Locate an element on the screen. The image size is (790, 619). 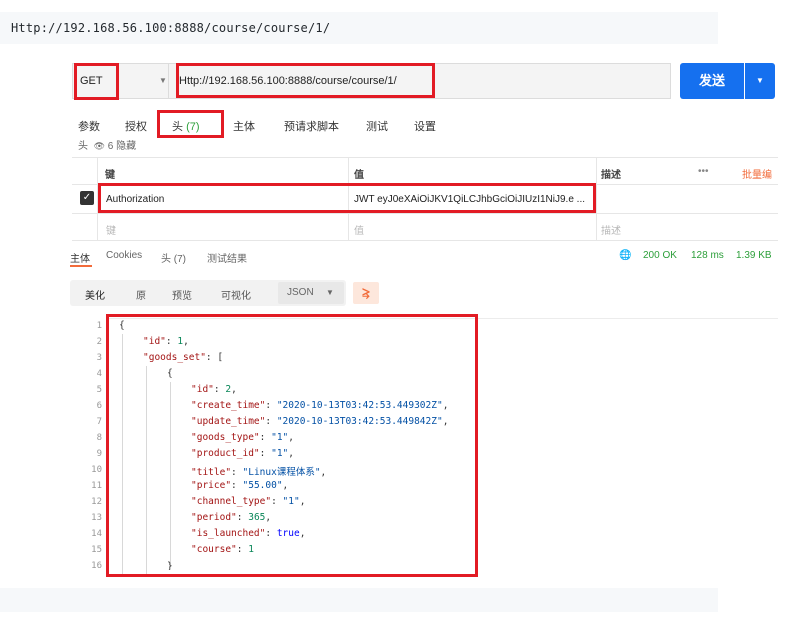
line-number: 8 is located at coordinates (99, 438).